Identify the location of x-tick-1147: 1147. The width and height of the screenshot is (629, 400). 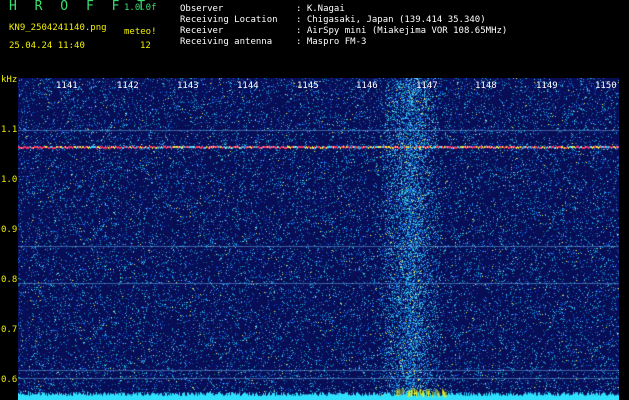
(427, 86).